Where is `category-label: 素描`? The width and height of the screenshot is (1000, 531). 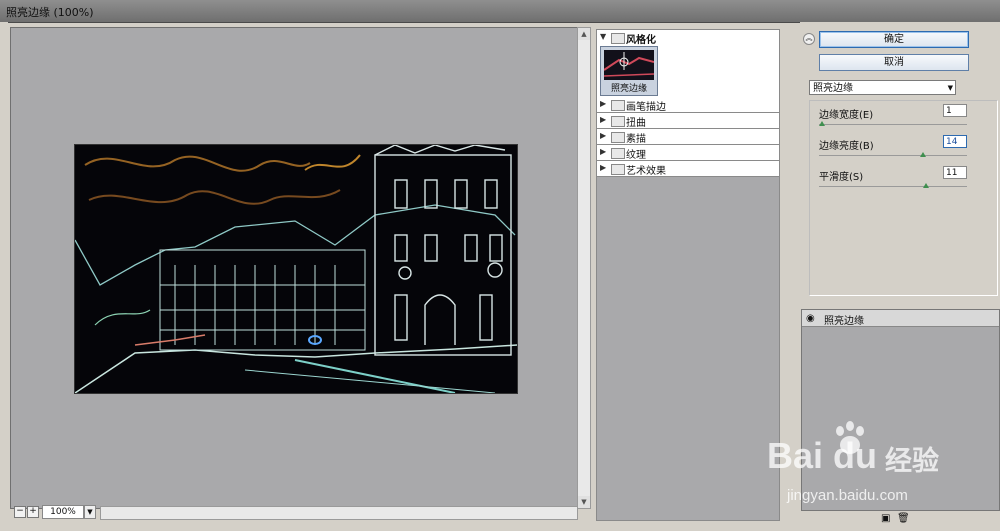
category-label: 素描 is located at coordinates (636, 139).